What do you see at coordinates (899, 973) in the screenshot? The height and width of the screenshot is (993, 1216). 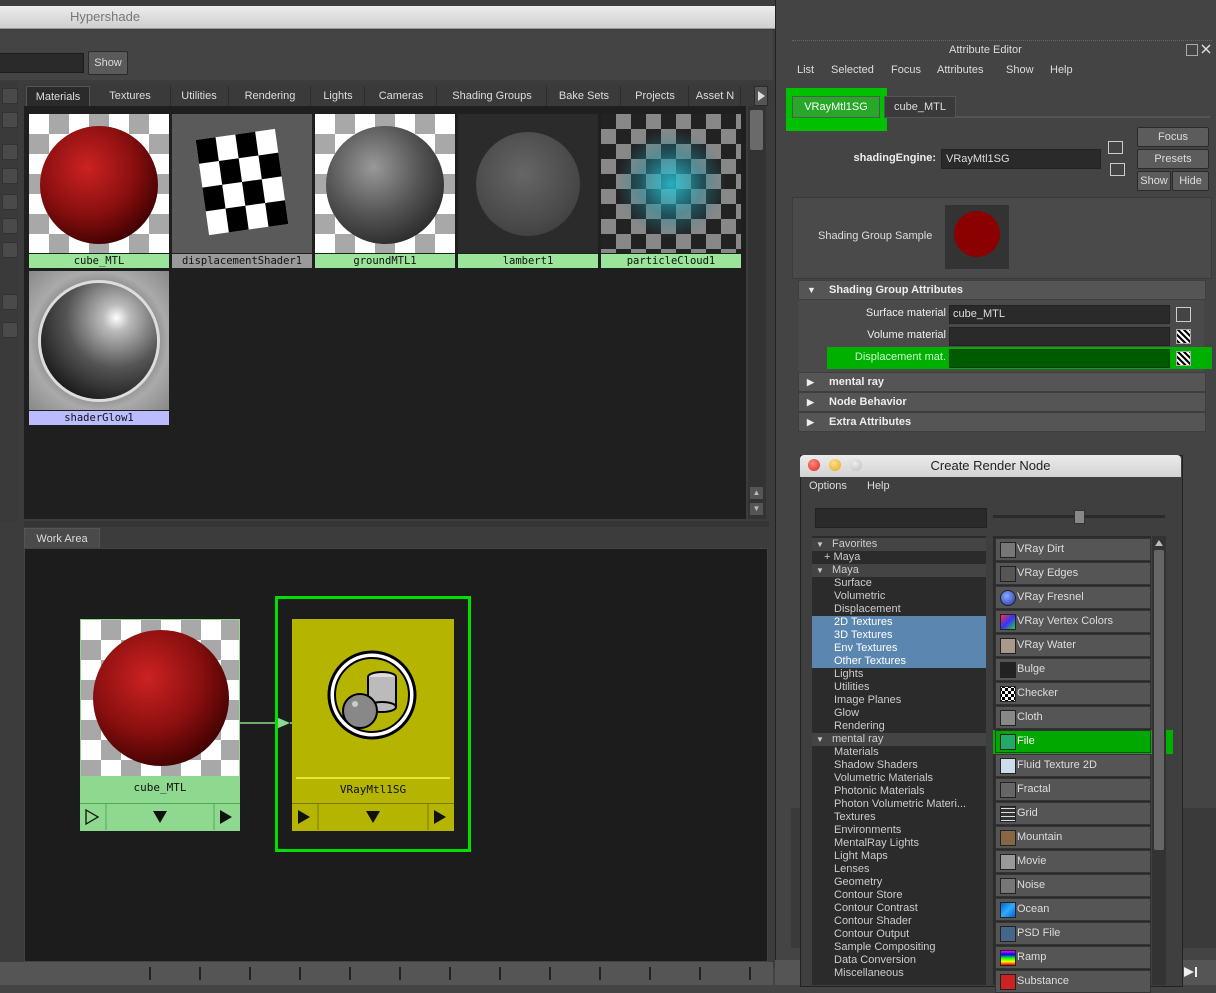 I see `tree-item: Miscellaneous` at bounding box center [899, 973].